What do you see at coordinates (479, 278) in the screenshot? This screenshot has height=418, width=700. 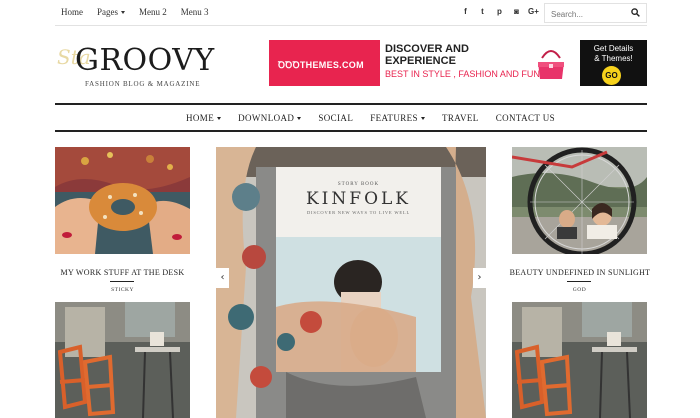 I see `slider-next-button: ›` at bounding box center [479, 278].